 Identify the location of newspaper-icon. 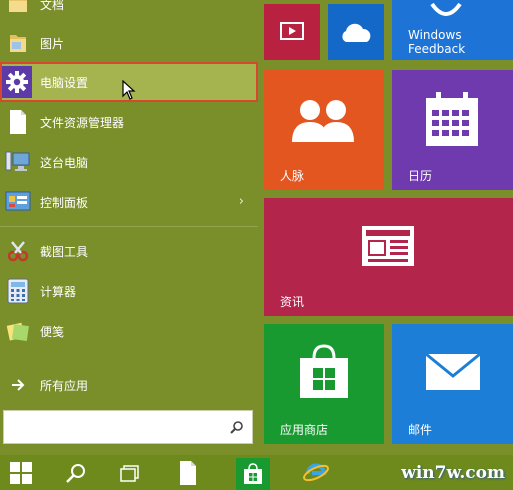
(388, 246).